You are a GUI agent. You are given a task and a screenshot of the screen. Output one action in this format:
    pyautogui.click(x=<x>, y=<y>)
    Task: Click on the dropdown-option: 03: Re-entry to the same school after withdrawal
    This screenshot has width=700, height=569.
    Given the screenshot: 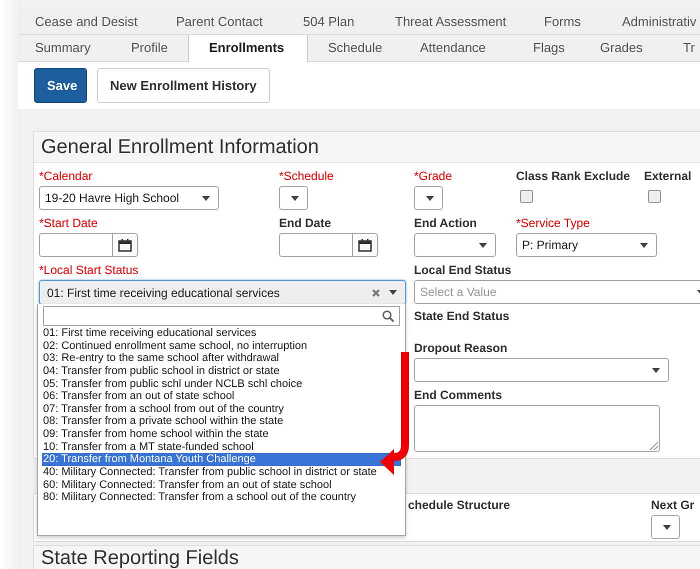 What is the action you would take?
    pyautogui.click(x=221, y=358)
    